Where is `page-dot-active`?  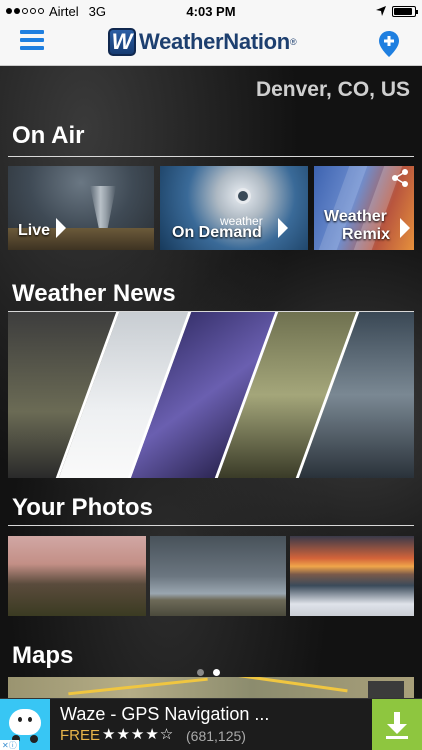
page-dot-active is located at coordinates (216, 672).